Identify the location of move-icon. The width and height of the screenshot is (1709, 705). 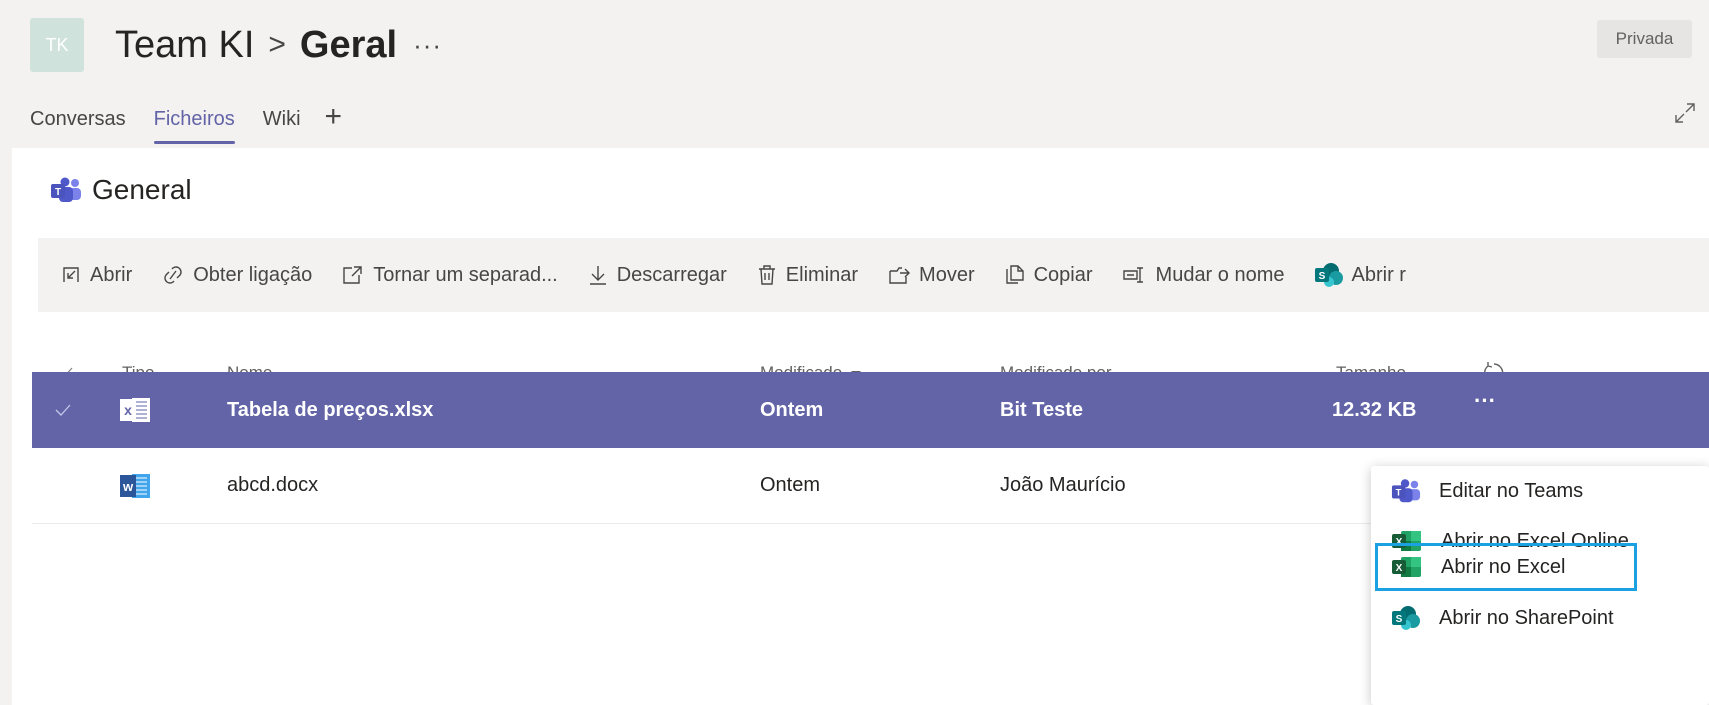
(900, 275).